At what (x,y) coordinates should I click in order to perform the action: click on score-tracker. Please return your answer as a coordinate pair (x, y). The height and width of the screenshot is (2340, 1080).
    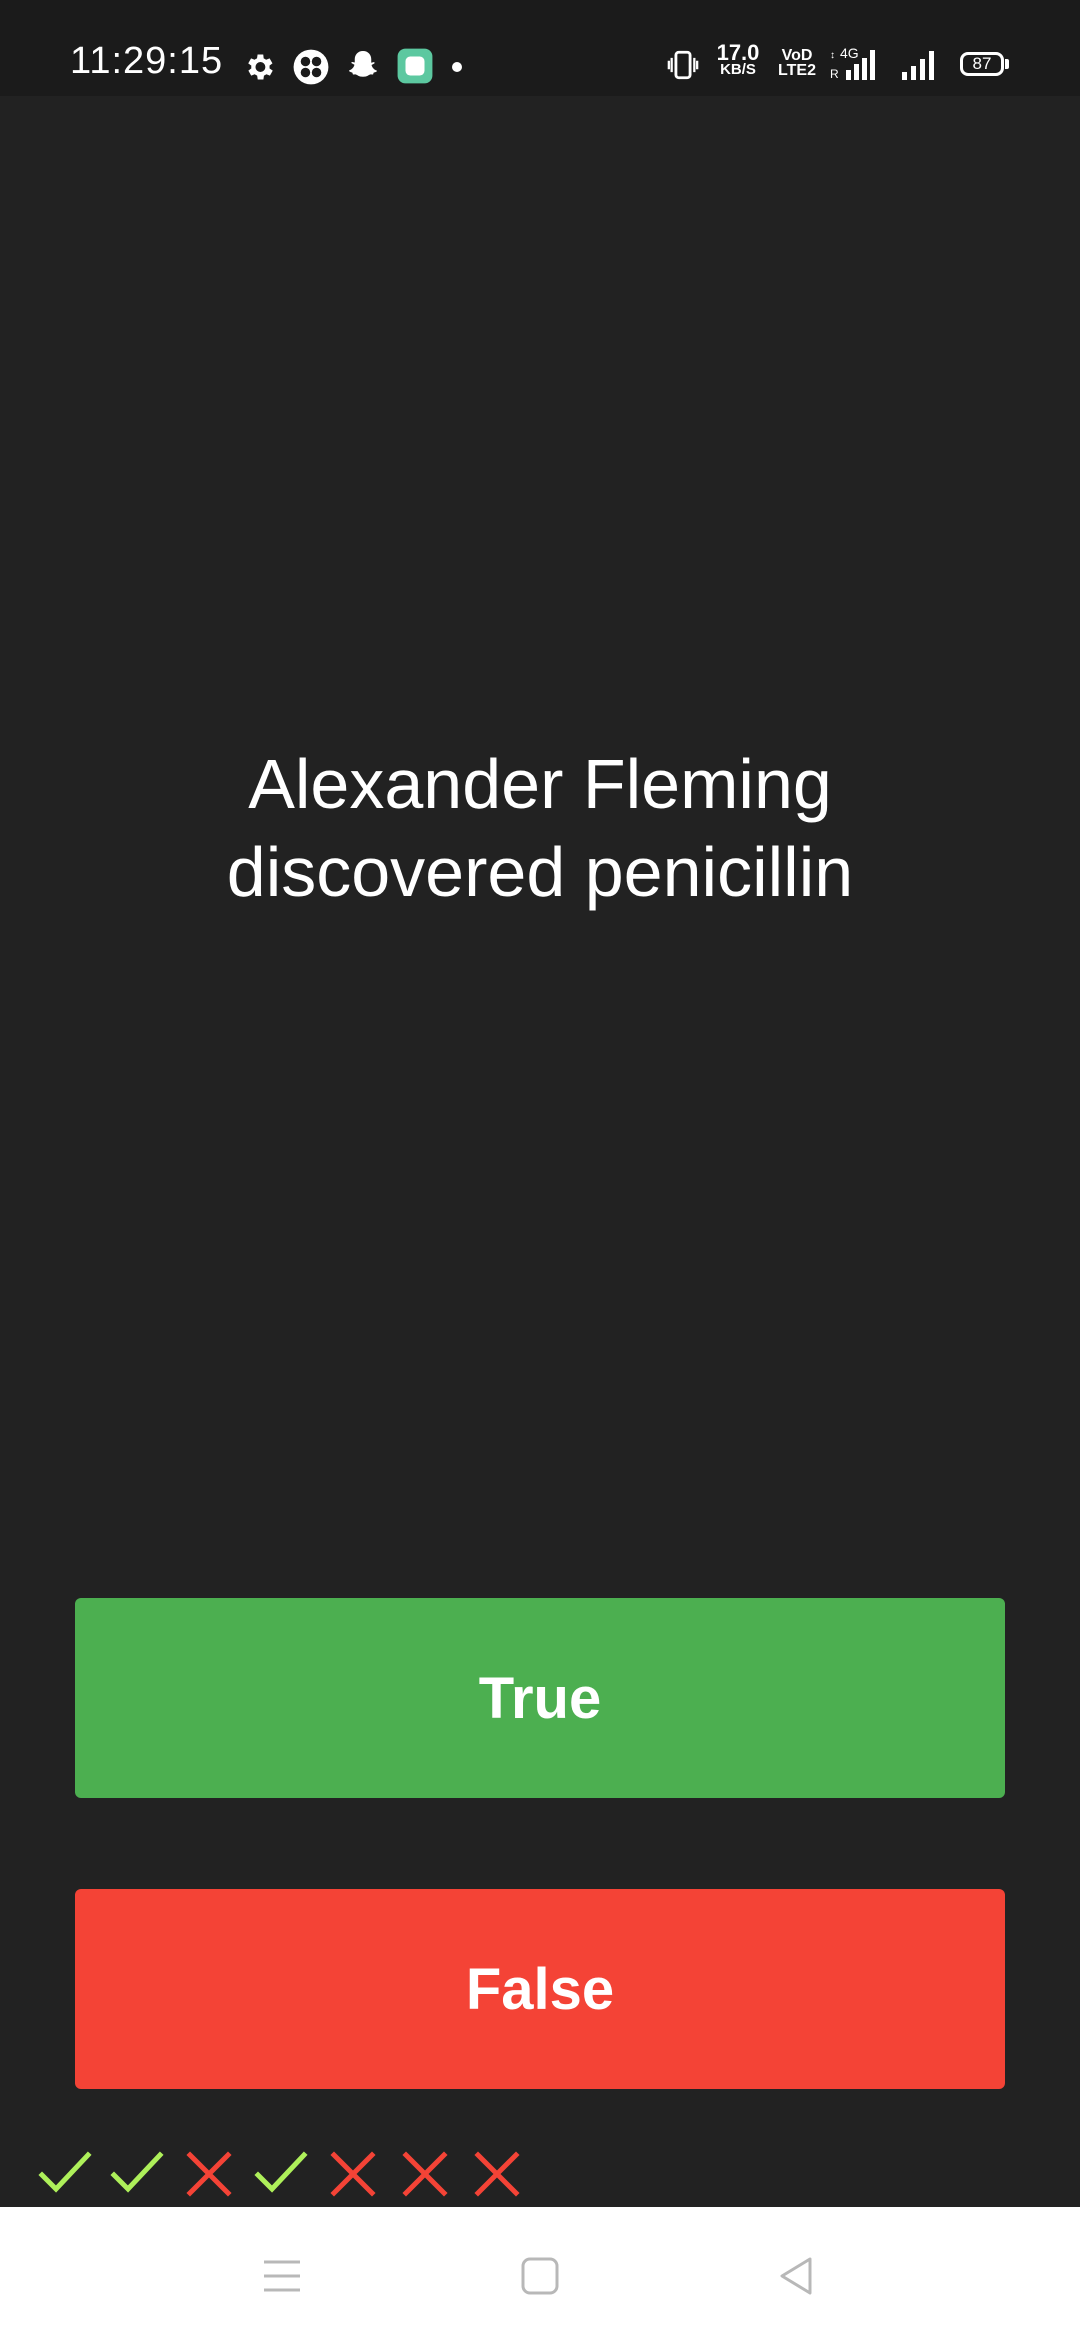
    Looking at the image, I should click on (290, 2174).